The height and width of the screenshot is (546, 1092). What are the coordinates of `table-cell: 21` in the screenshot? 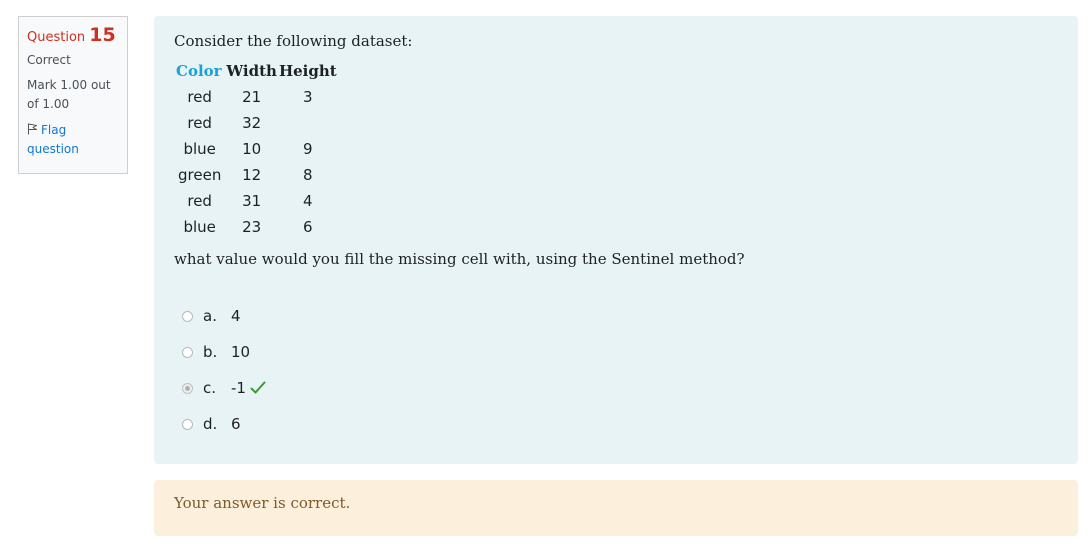 It's located at (252, 97).